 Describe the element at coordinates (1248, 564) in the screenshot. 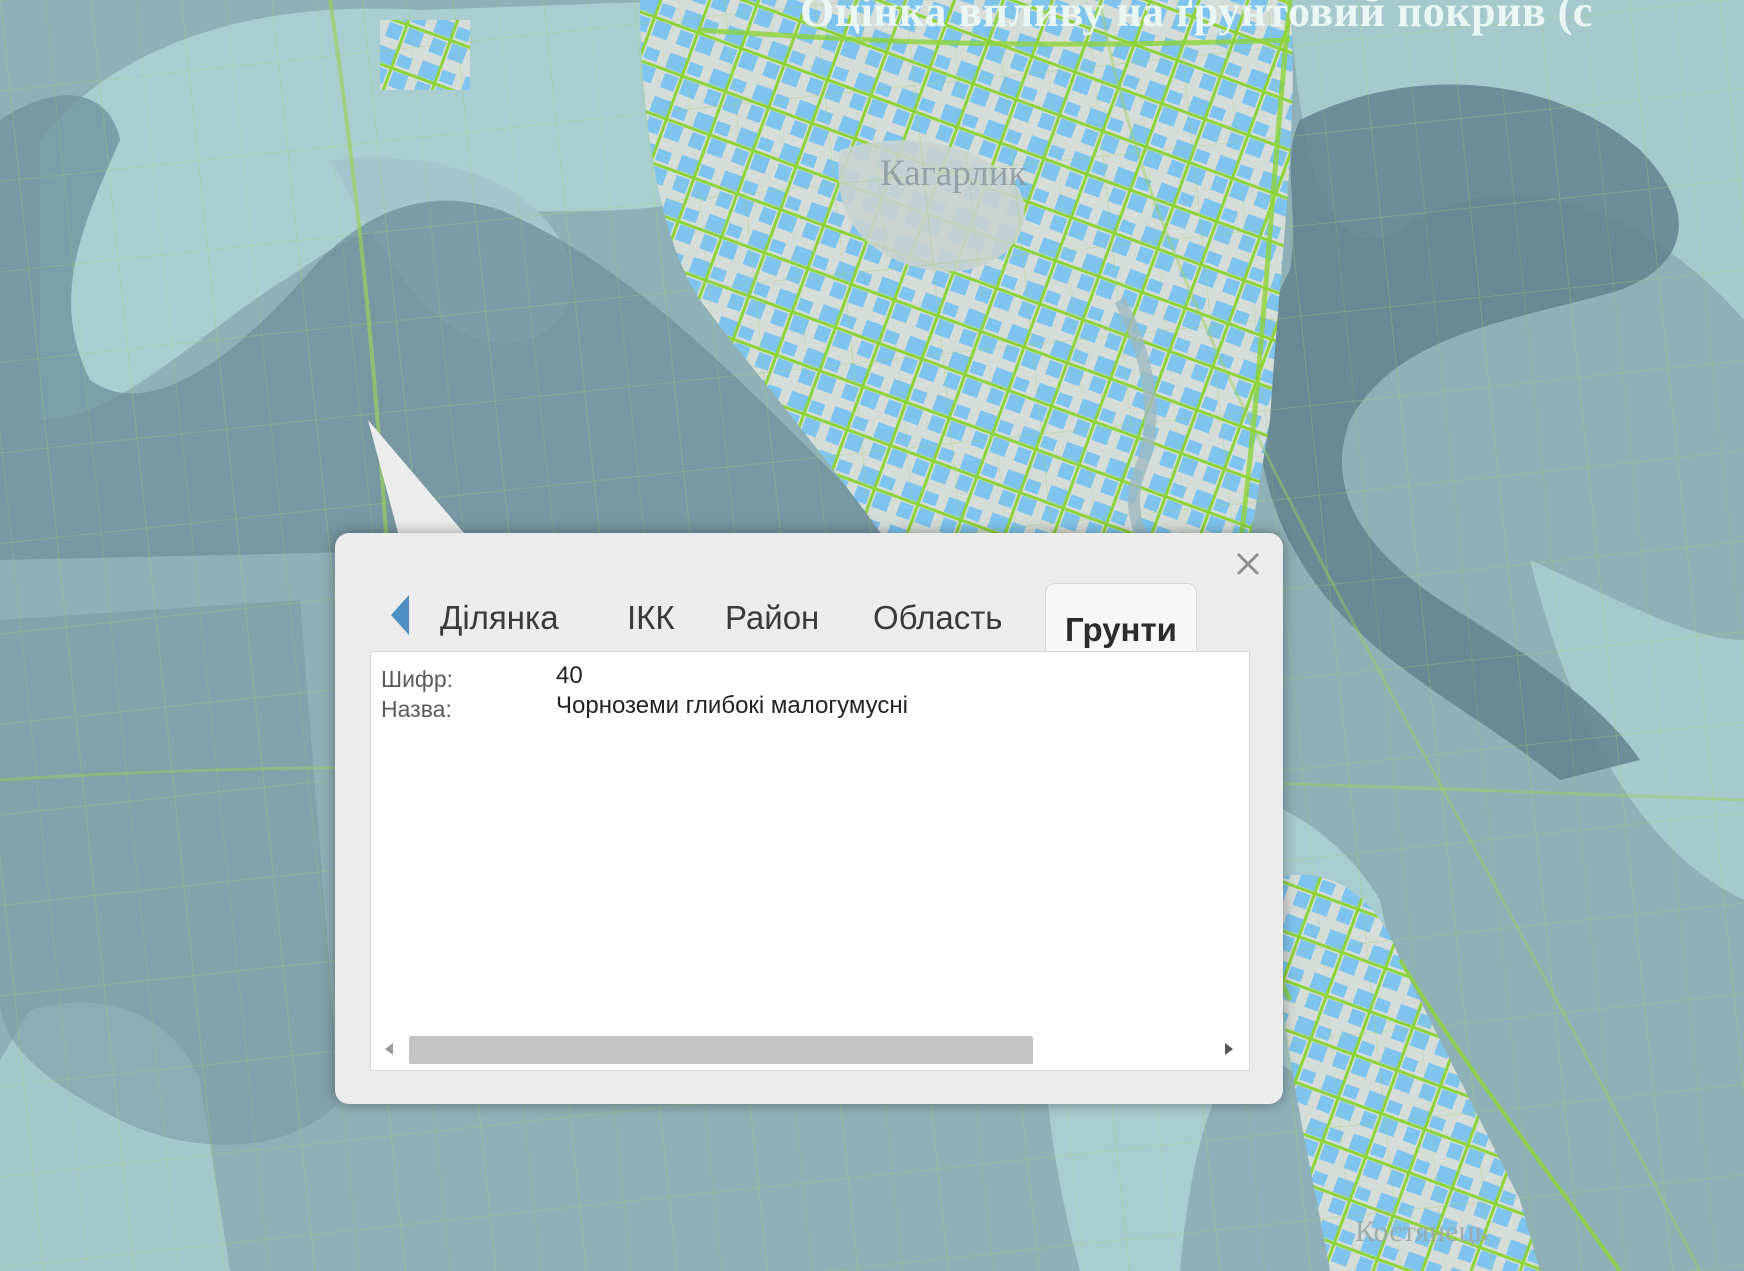

I see `close-icon` at that location.